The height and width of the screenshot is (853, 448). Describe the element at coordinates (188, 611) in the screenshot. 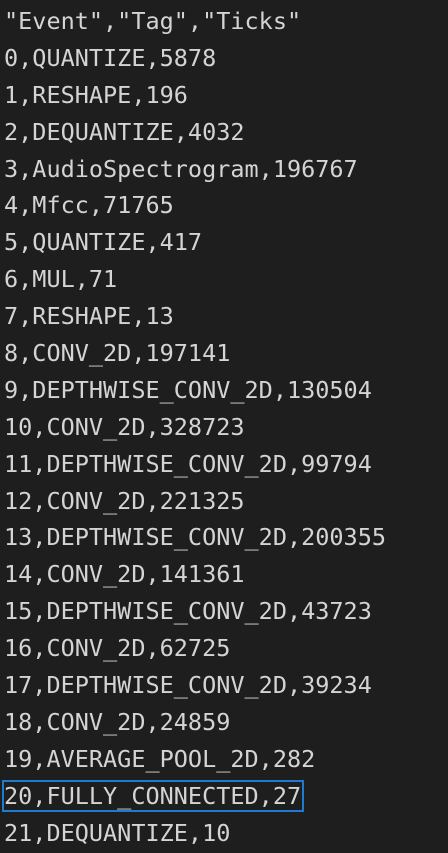

I see `csv-row-text: 15,DEPTHWISE_CONV_2D,43723` at that location.